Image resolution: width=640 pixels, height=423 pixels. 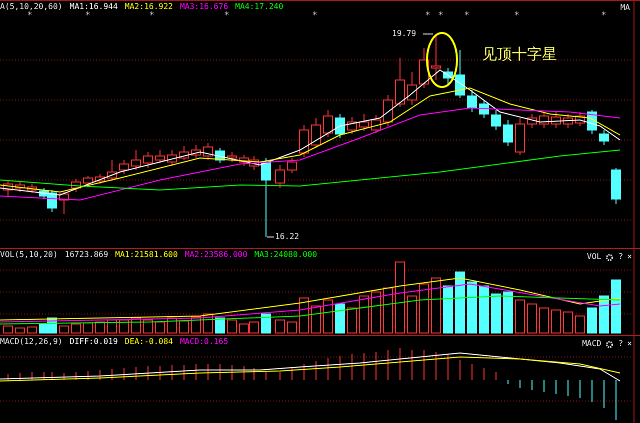 What do you see at coordinates (204, 6) in the screenshot?
I see `ma-value: MA3:16.676` at bounding box center [204, 6].